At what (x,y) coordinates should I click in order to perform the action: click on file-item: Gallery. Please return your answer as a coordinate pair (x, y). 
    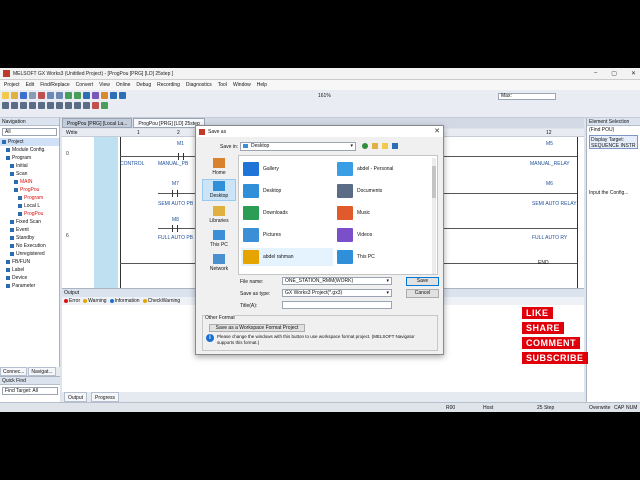
    Looking at the image, I should click on (287, 169).